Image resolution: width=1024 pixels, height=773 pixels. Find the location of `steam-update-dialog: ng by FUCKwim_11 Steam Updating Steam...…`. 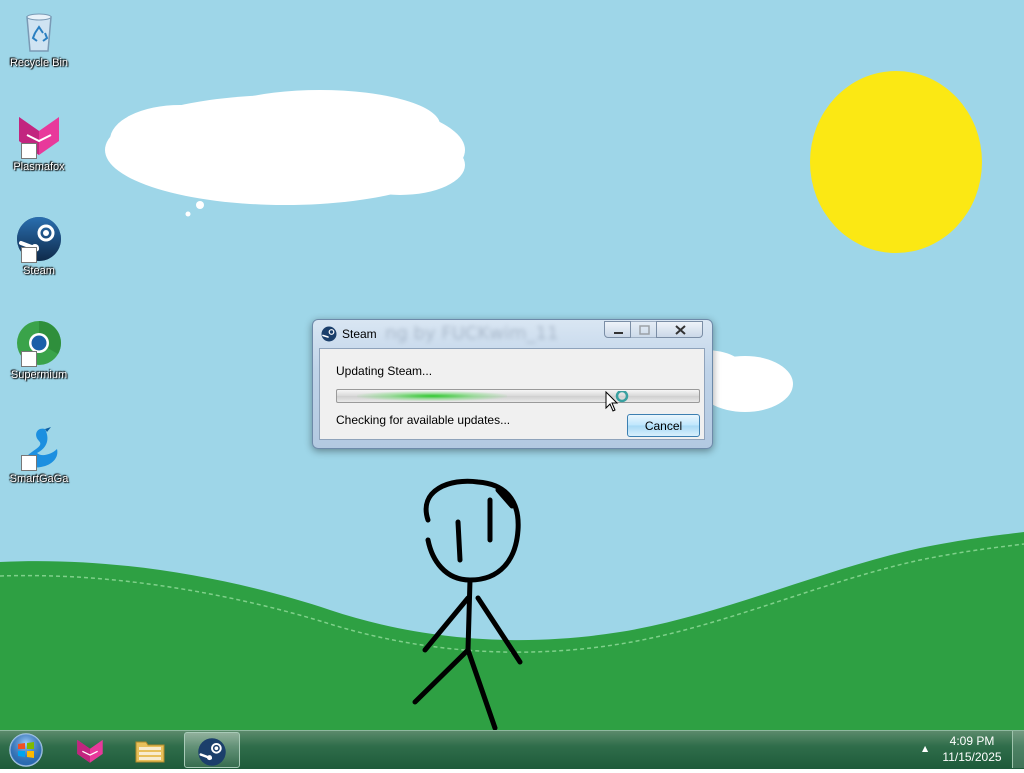

steam-update-dialog: ng by FUCKwim_11 Steam Updating Steam...… is located at coordinates (512, 384).